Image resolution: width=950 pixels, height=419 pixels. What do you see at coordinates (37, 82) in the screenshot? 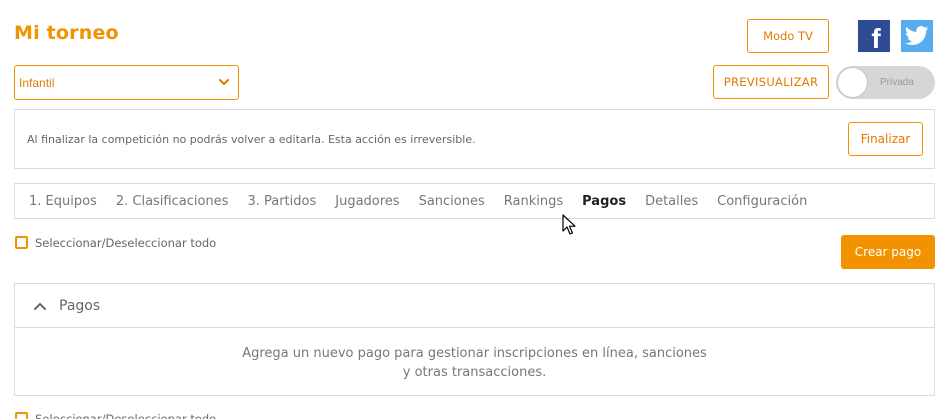
I see `category-select-value: Infantil` at bounding box center [37, 82].